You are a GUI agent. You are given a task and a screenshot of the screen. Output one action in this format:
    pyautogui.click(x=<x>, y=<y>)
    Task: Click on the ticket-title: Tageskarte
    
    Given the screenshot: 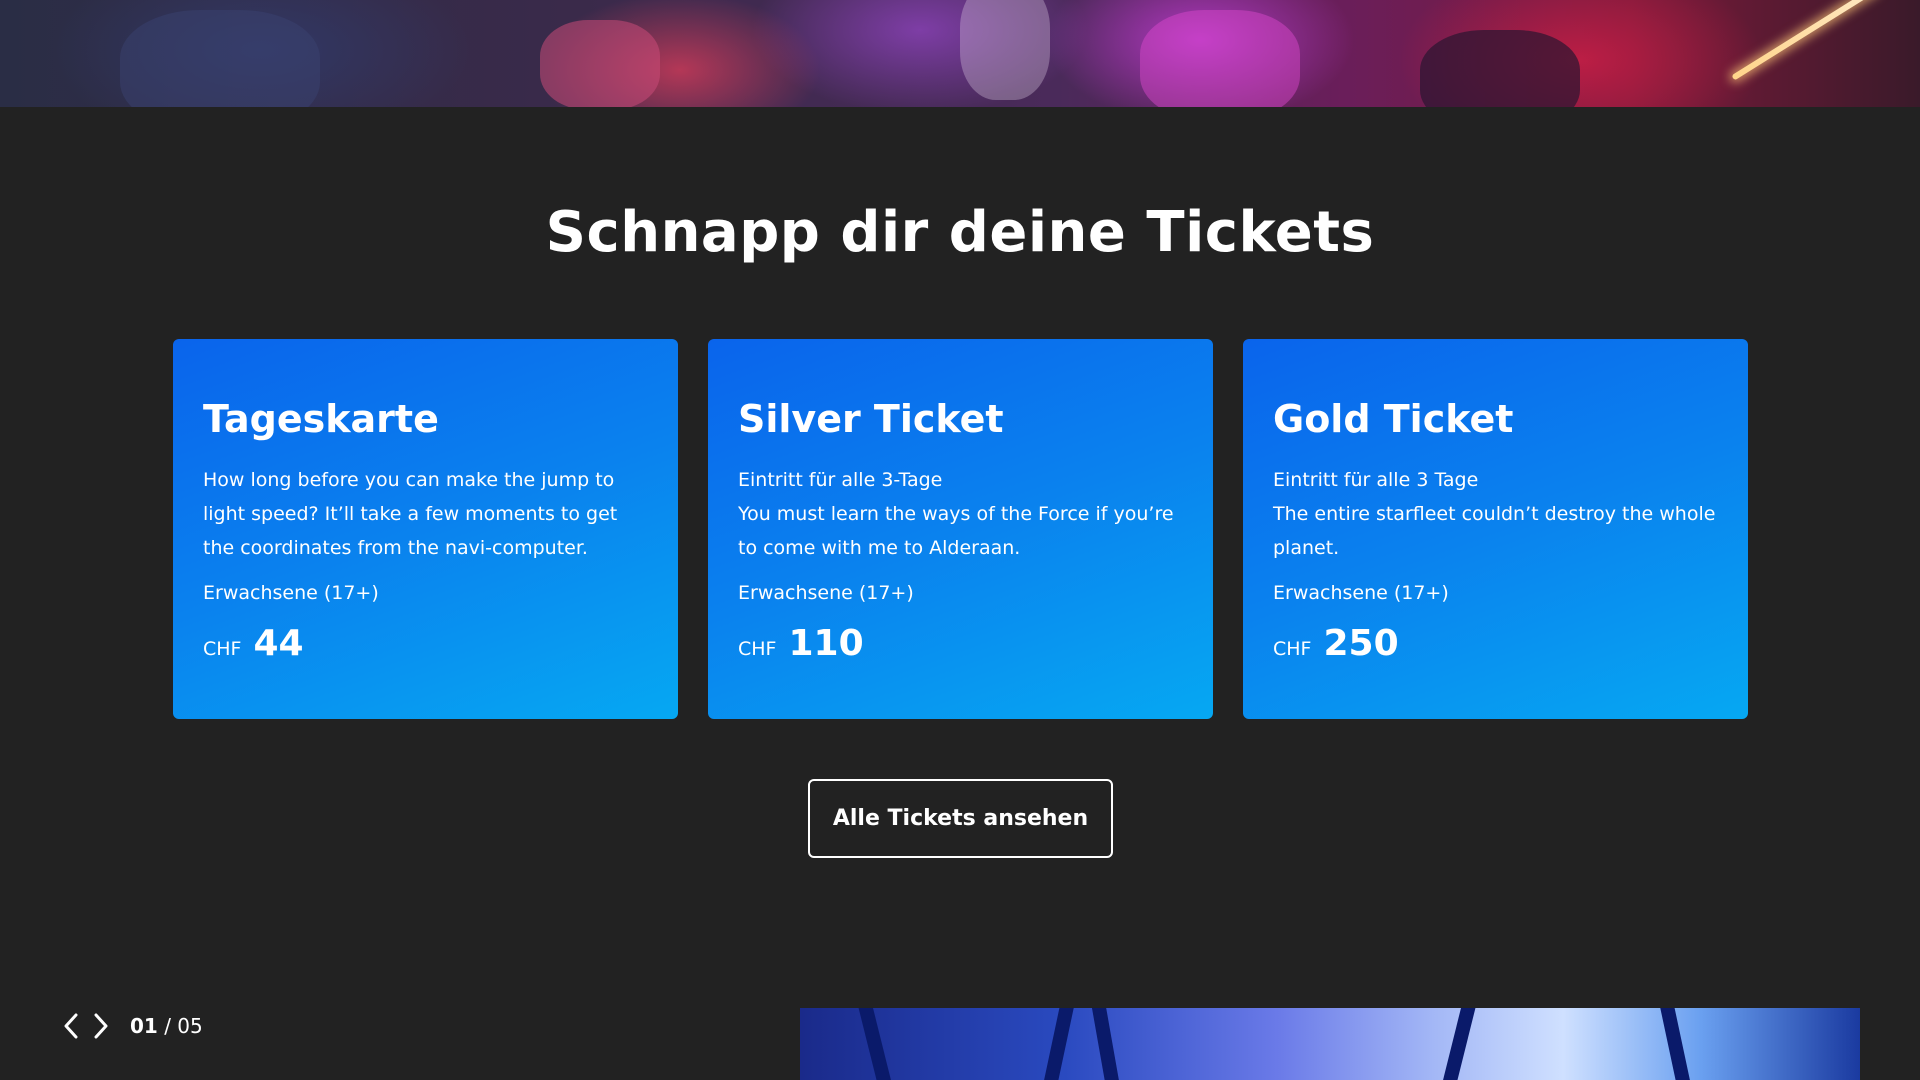 What is the action you would take?
    pyautogui.click(x=321, y=419)
    